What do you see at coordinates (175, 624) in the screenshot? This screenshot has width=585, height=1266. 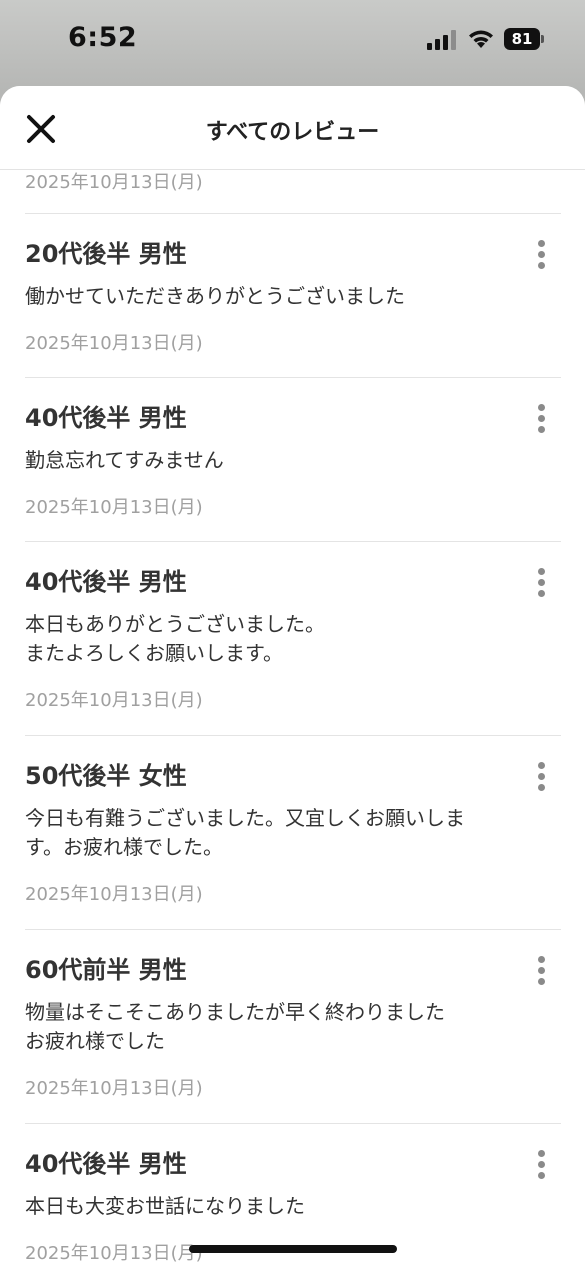 I see `review-text: 本日もありがとうございました。` at bounding box center [175, 624].